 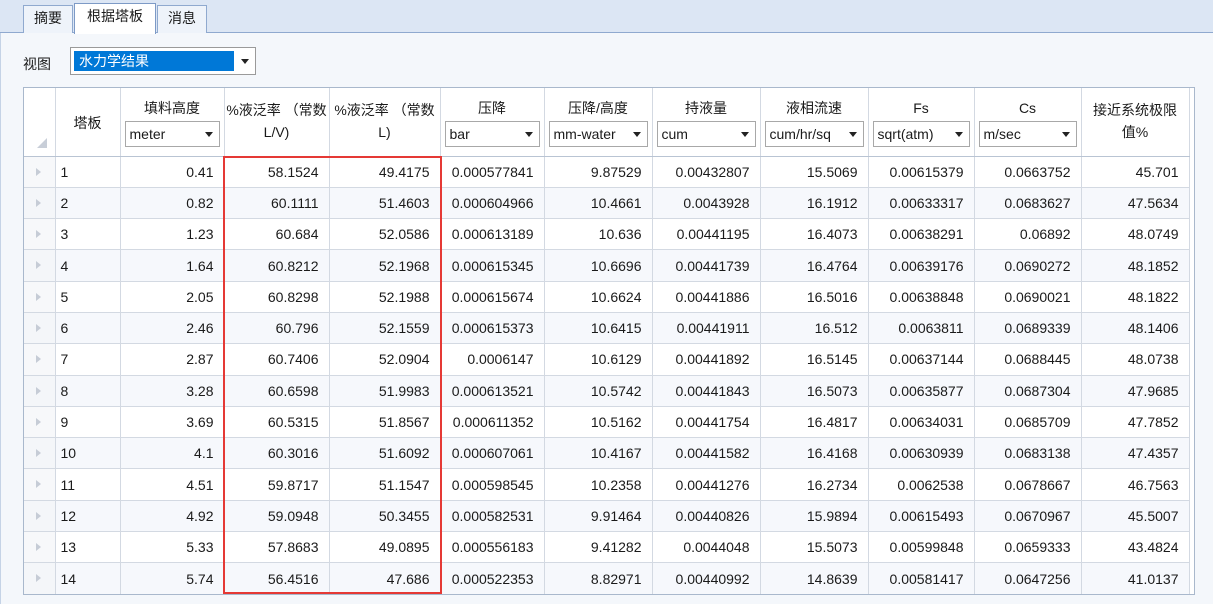 I want to click on table-cell: 0.00638848, so click(x=921, y=297).